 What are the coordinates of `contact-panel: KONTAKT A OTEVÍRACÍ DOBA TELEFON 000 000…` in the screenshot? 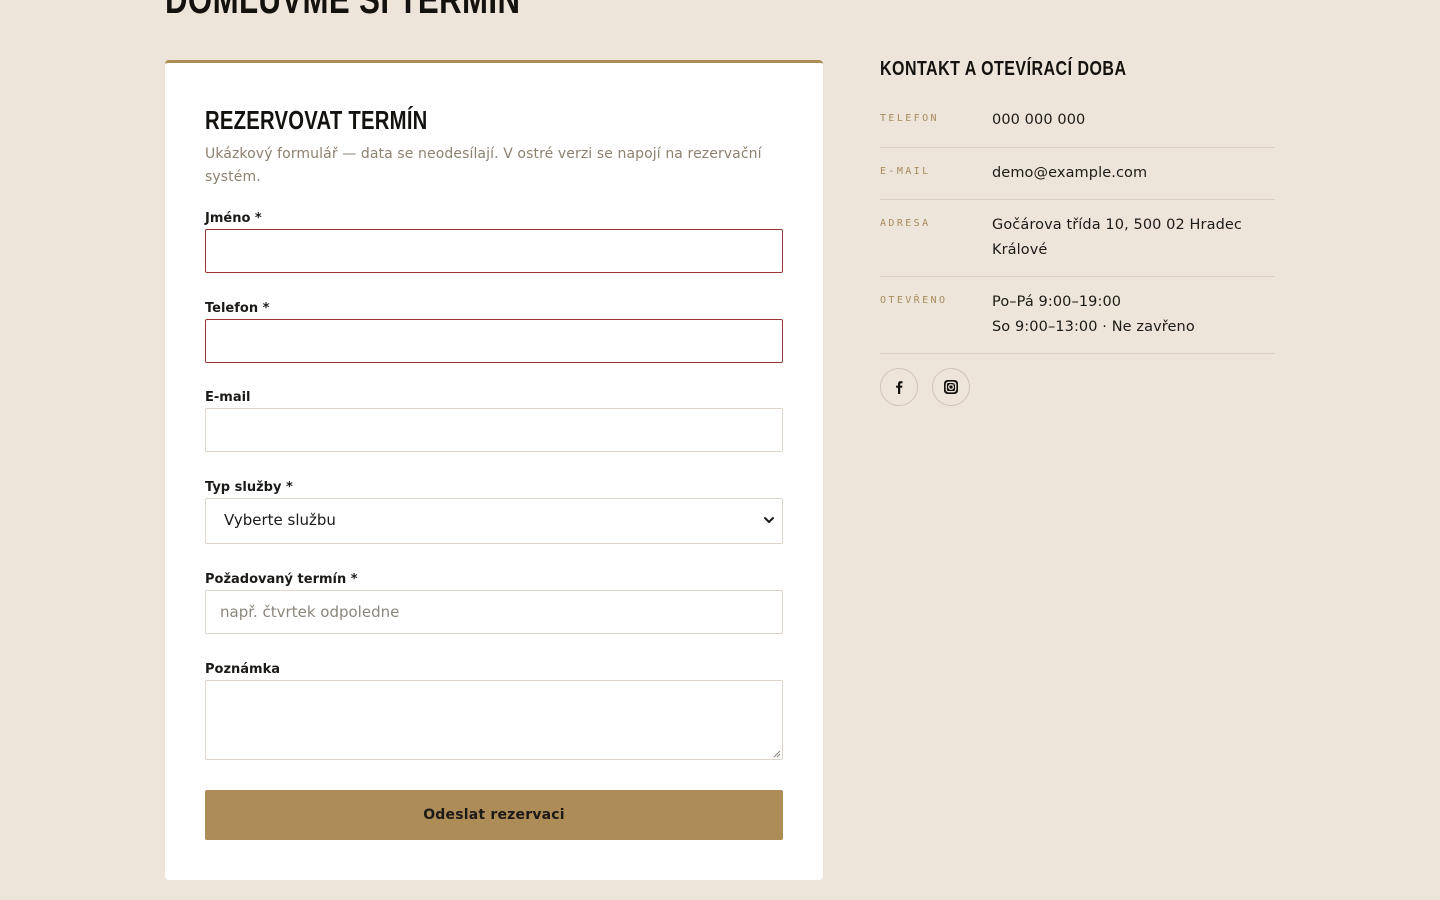 It's located at (1077, 232).